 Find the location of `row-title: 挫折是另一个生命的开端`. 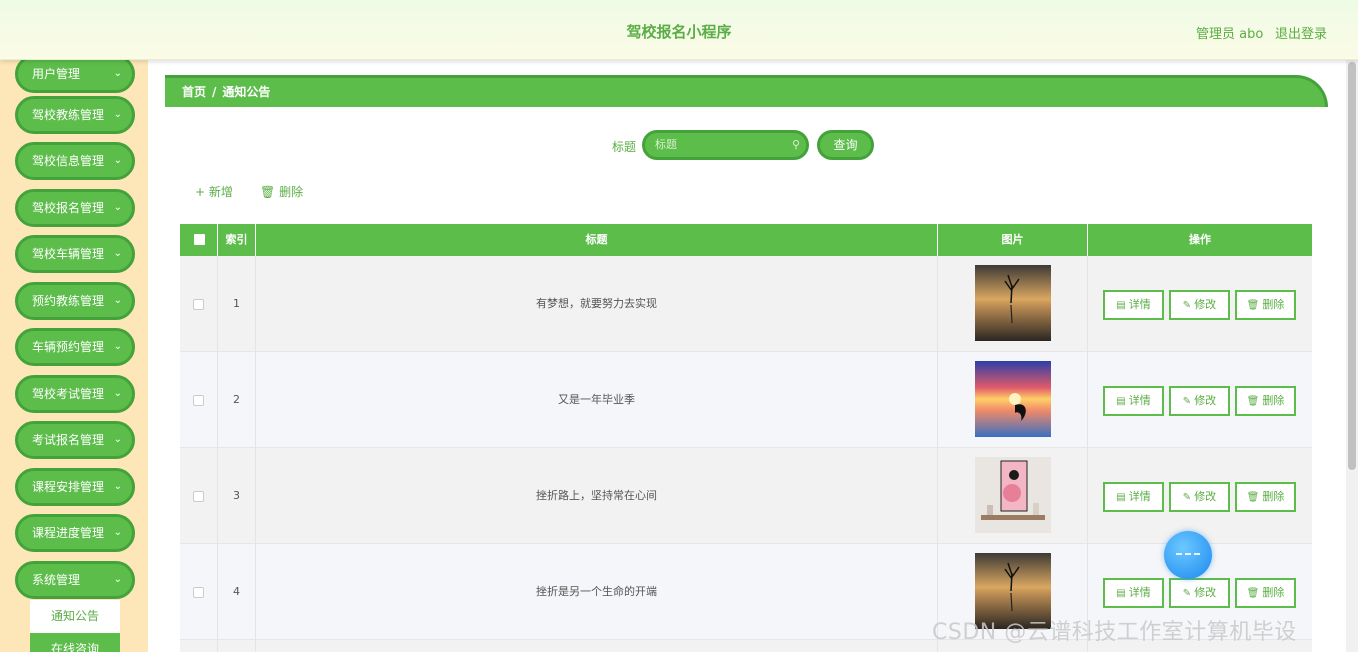

row-title: 挫折是另一个生命的开端 is located at coordinates (597, 592).